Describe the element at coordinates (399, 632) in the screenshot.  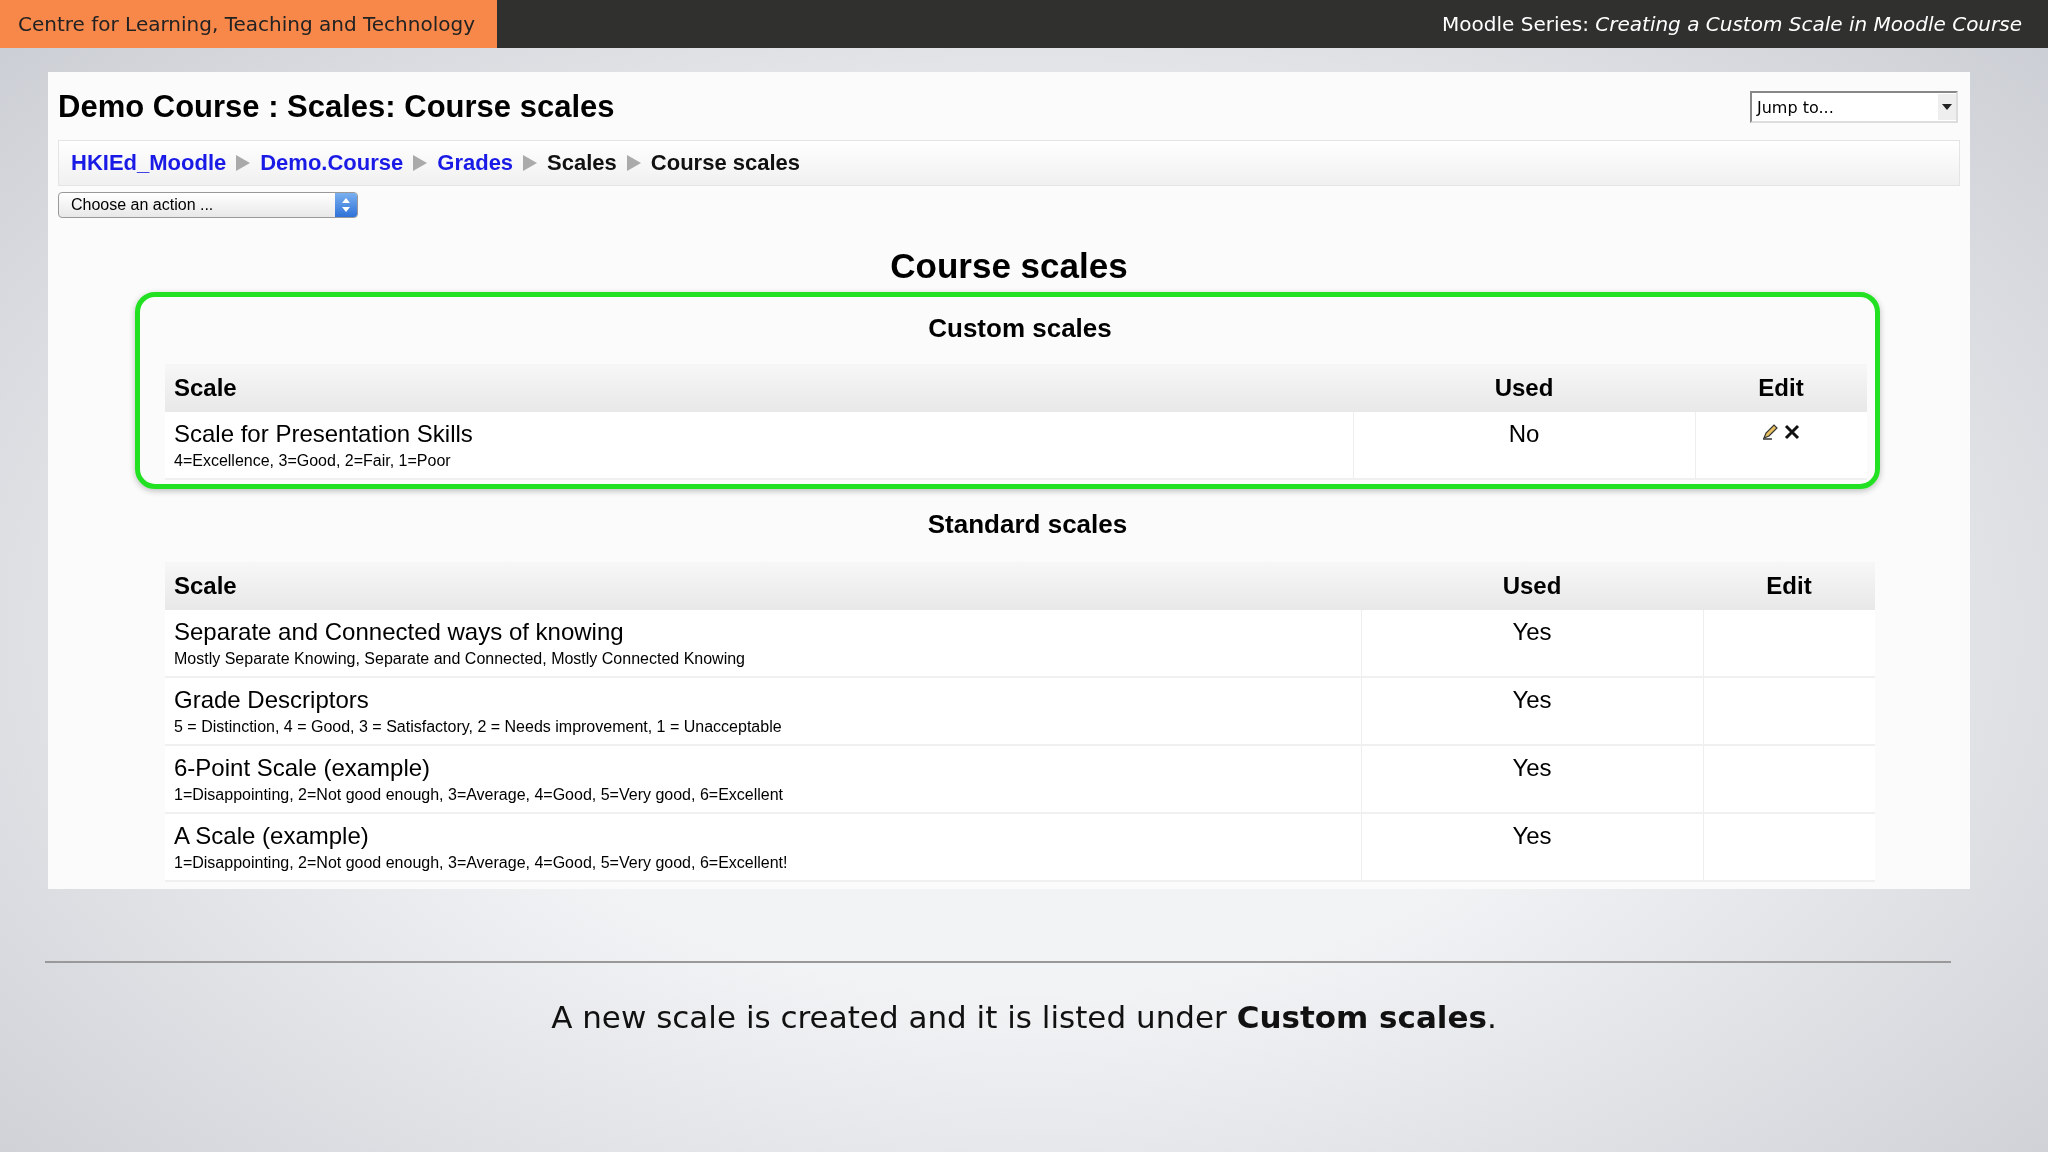
I see `scale-name: Separate and Connected ways of knowing` at that location.